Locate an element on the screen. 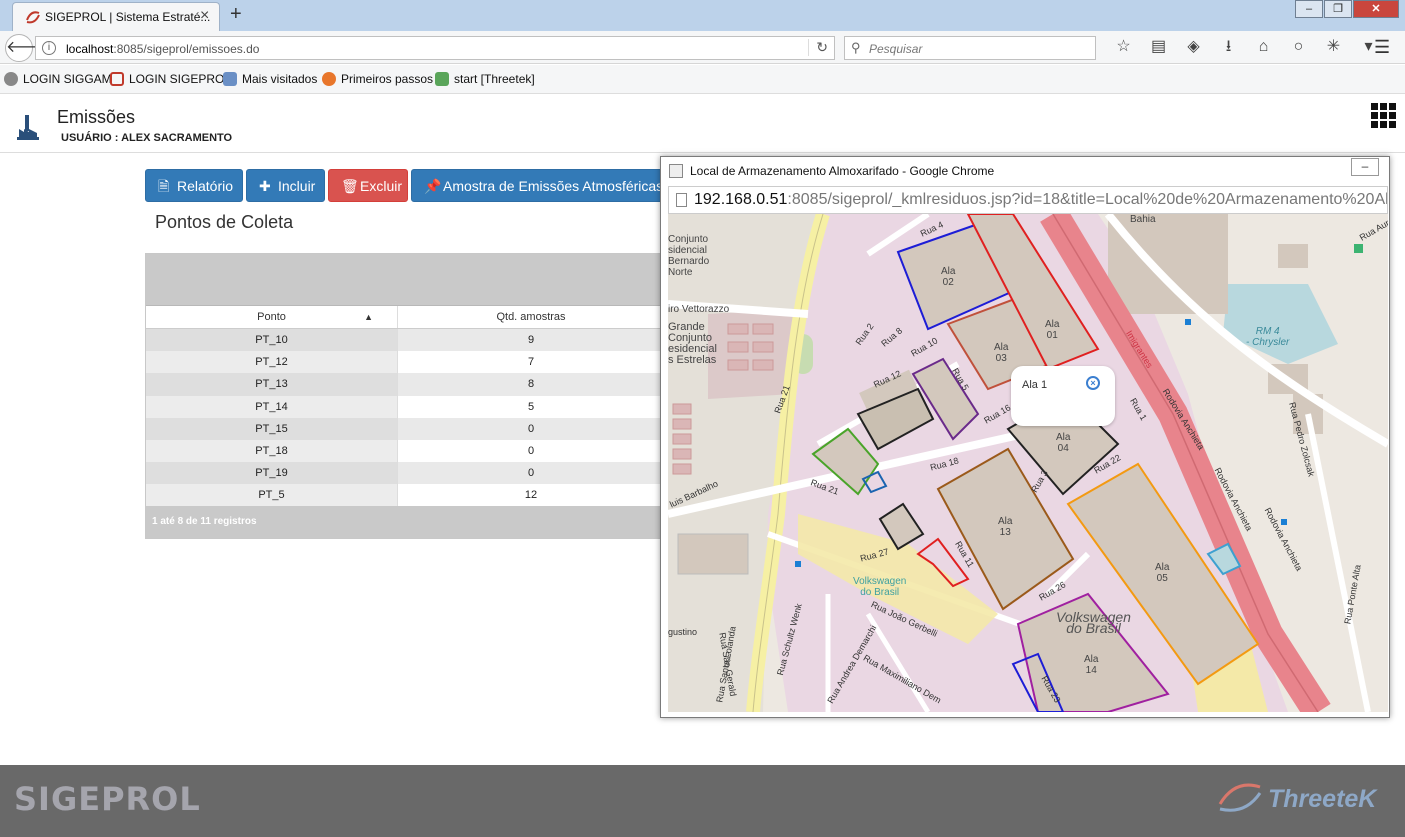 The image size is (1405, 837). bookmark-mais-visitados: Mais visitados is located at coordinates (270, 79).